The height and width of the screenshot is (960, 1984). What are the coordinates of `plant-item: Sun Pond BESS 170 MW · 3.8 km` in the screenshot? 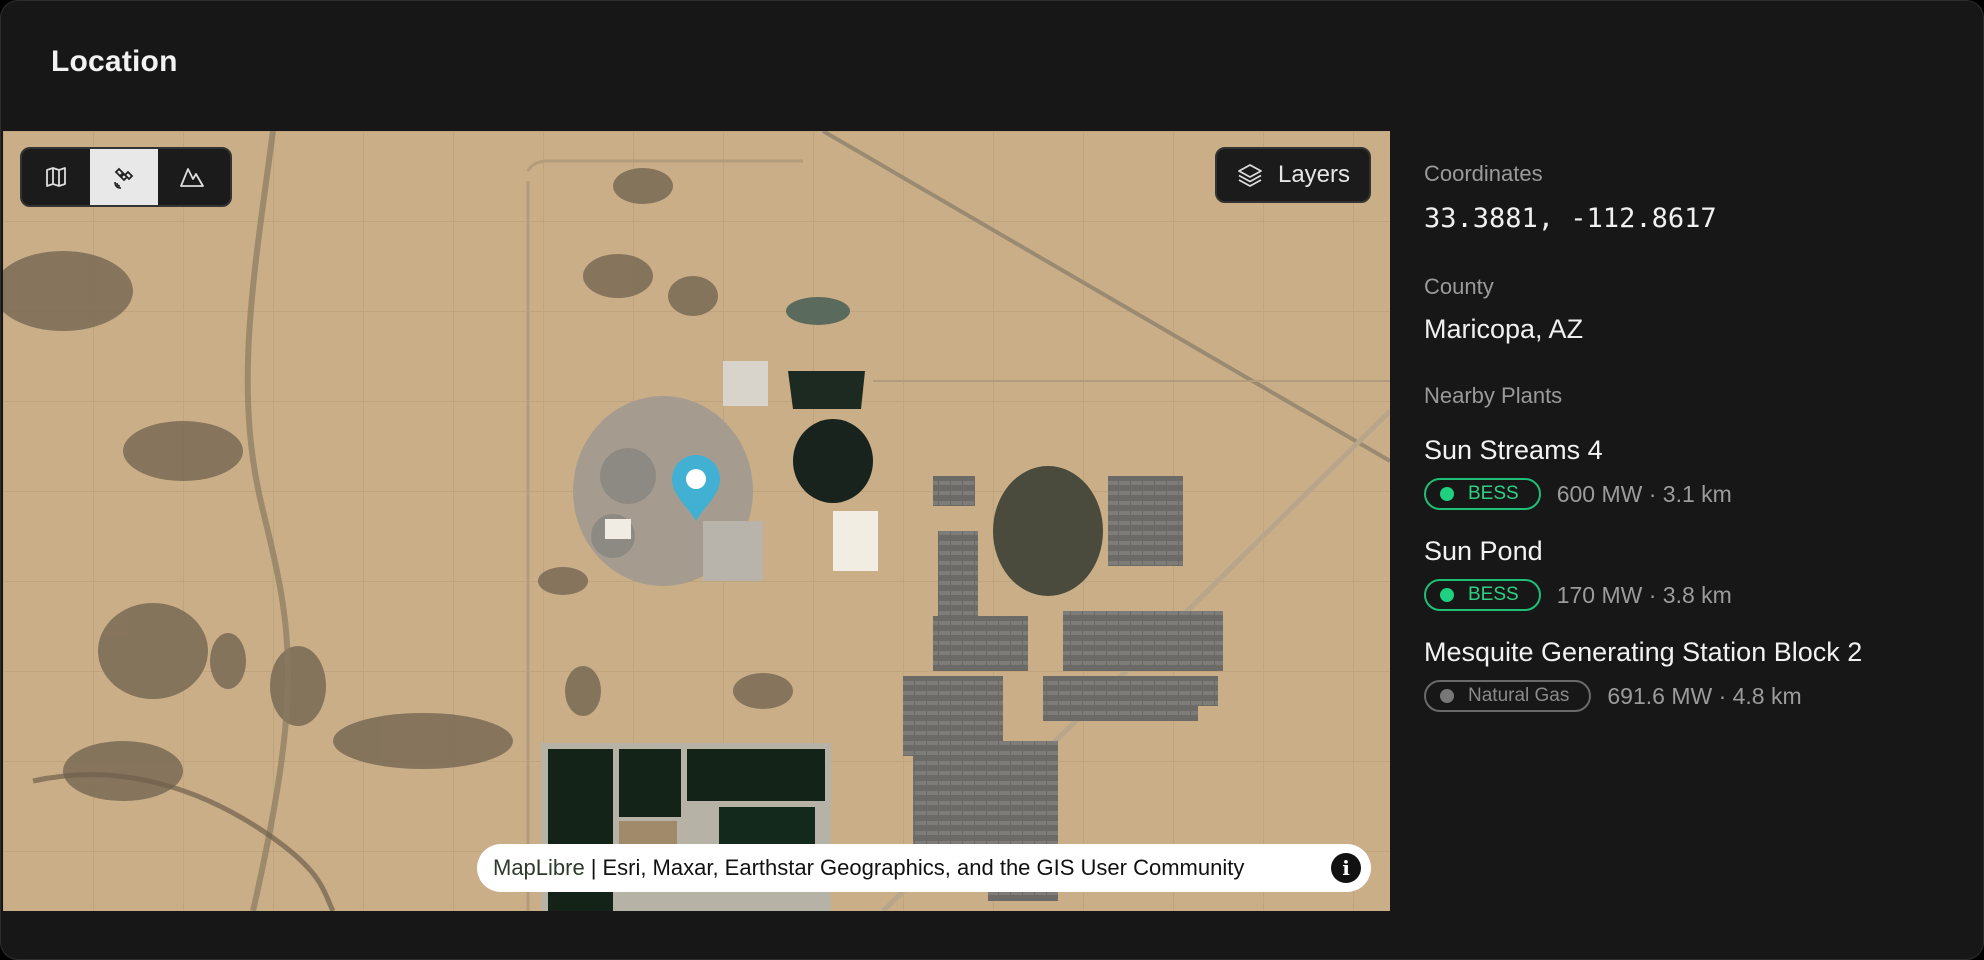 It's located at (1684, 573).